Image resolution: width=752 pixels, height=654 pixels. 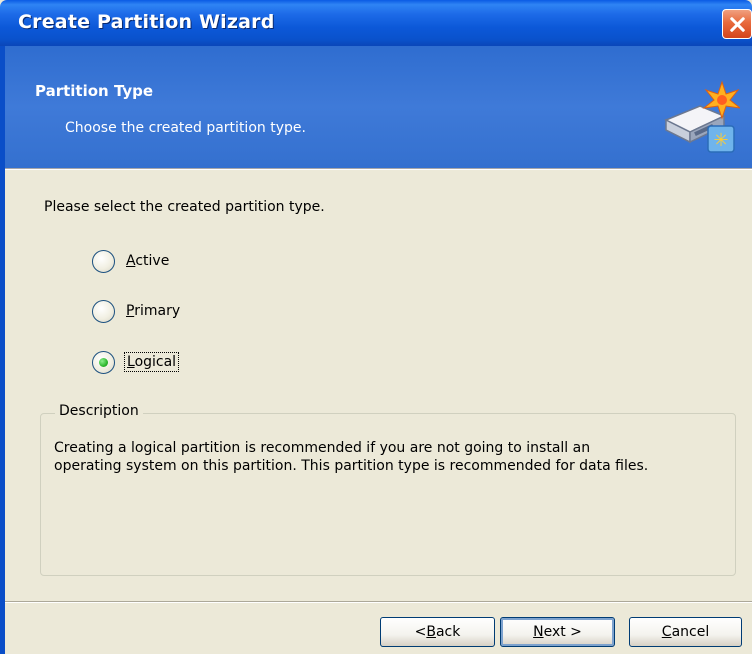 What do you see at coordinates (185, 128) in the screenshot?
I see `page-subtitle: Choose the created partition type.` at bounding box center [185, 128].